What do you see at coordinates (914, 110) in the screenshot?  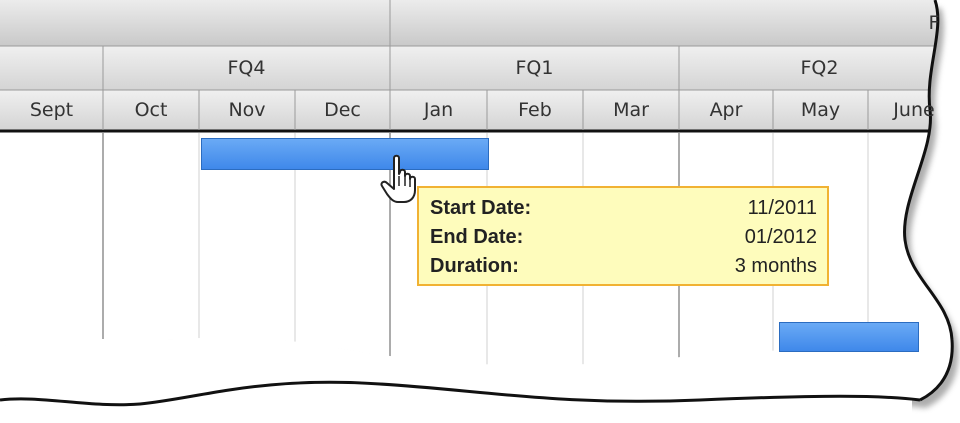 I see `month-label: June` at bounding box center [914, 110].